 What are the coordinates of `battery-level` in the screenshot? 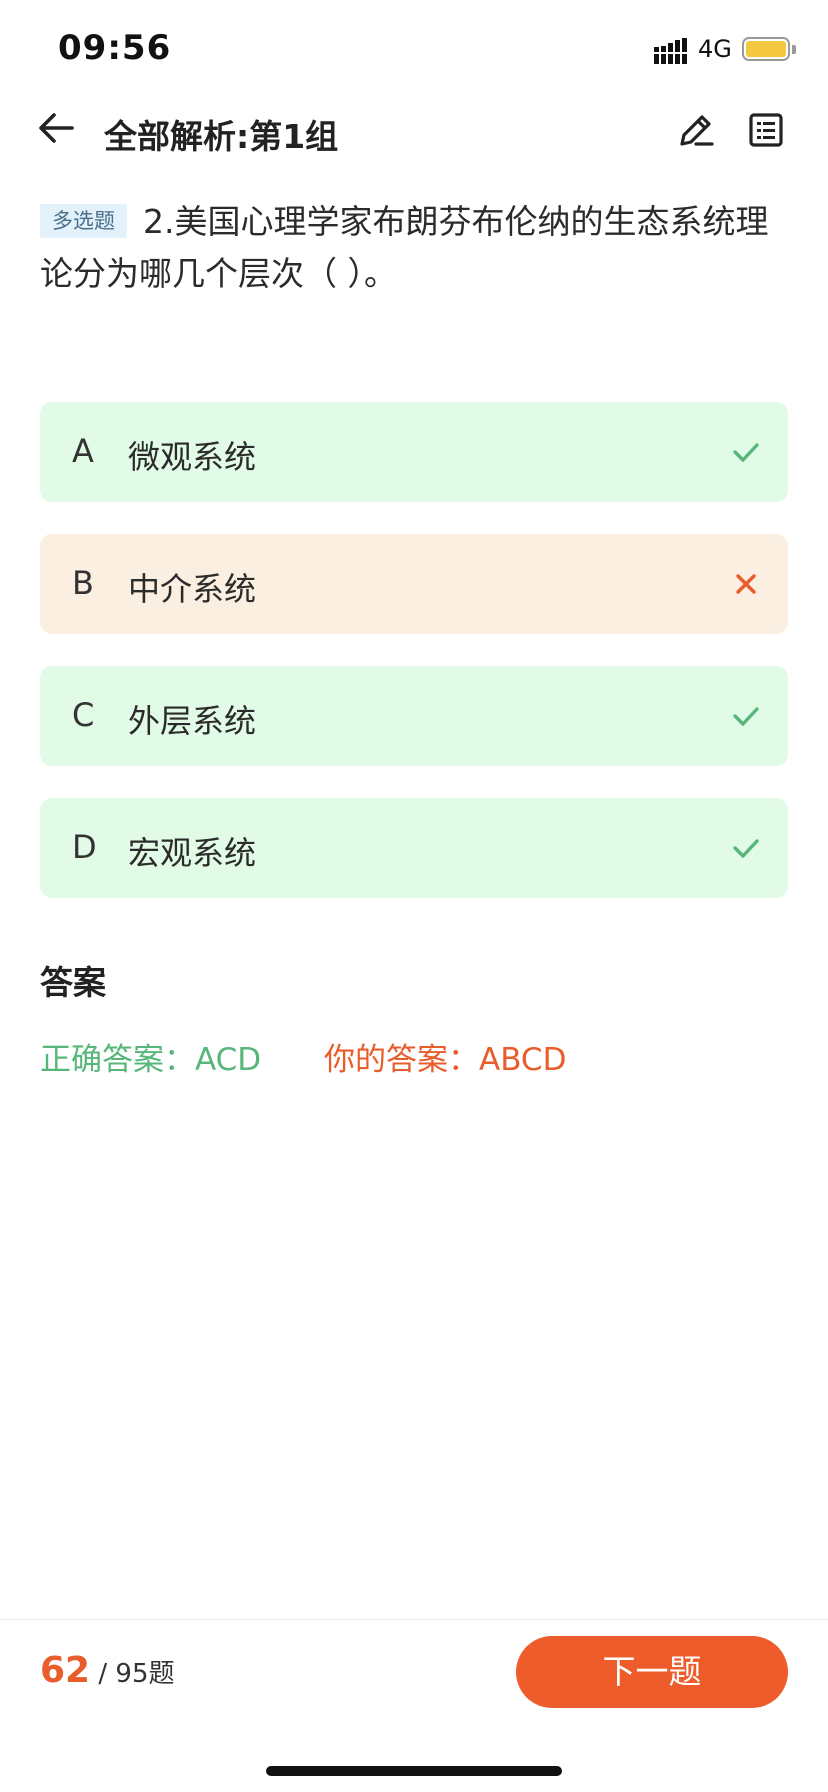 It's located at (766, 49).